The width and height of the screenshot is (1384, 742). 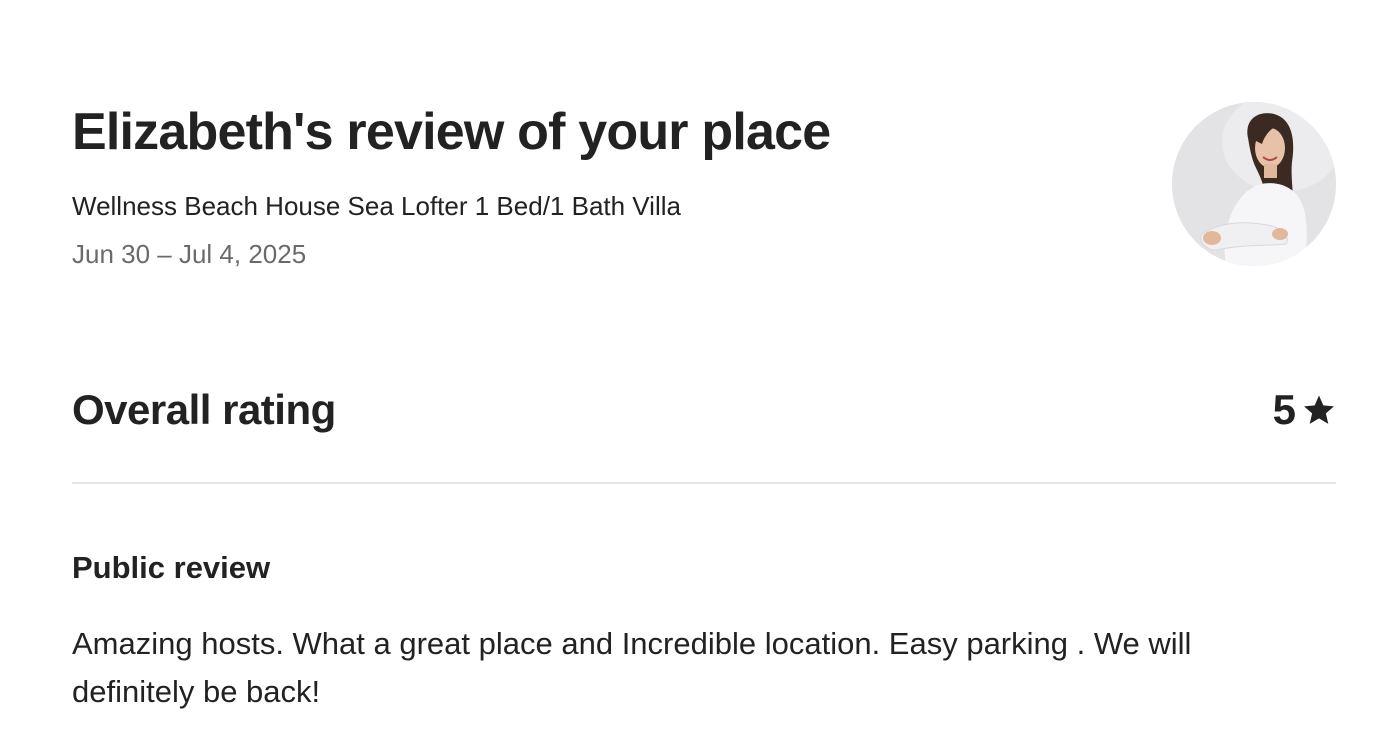 I want to click on section-divider, so click(x=704, y=483).